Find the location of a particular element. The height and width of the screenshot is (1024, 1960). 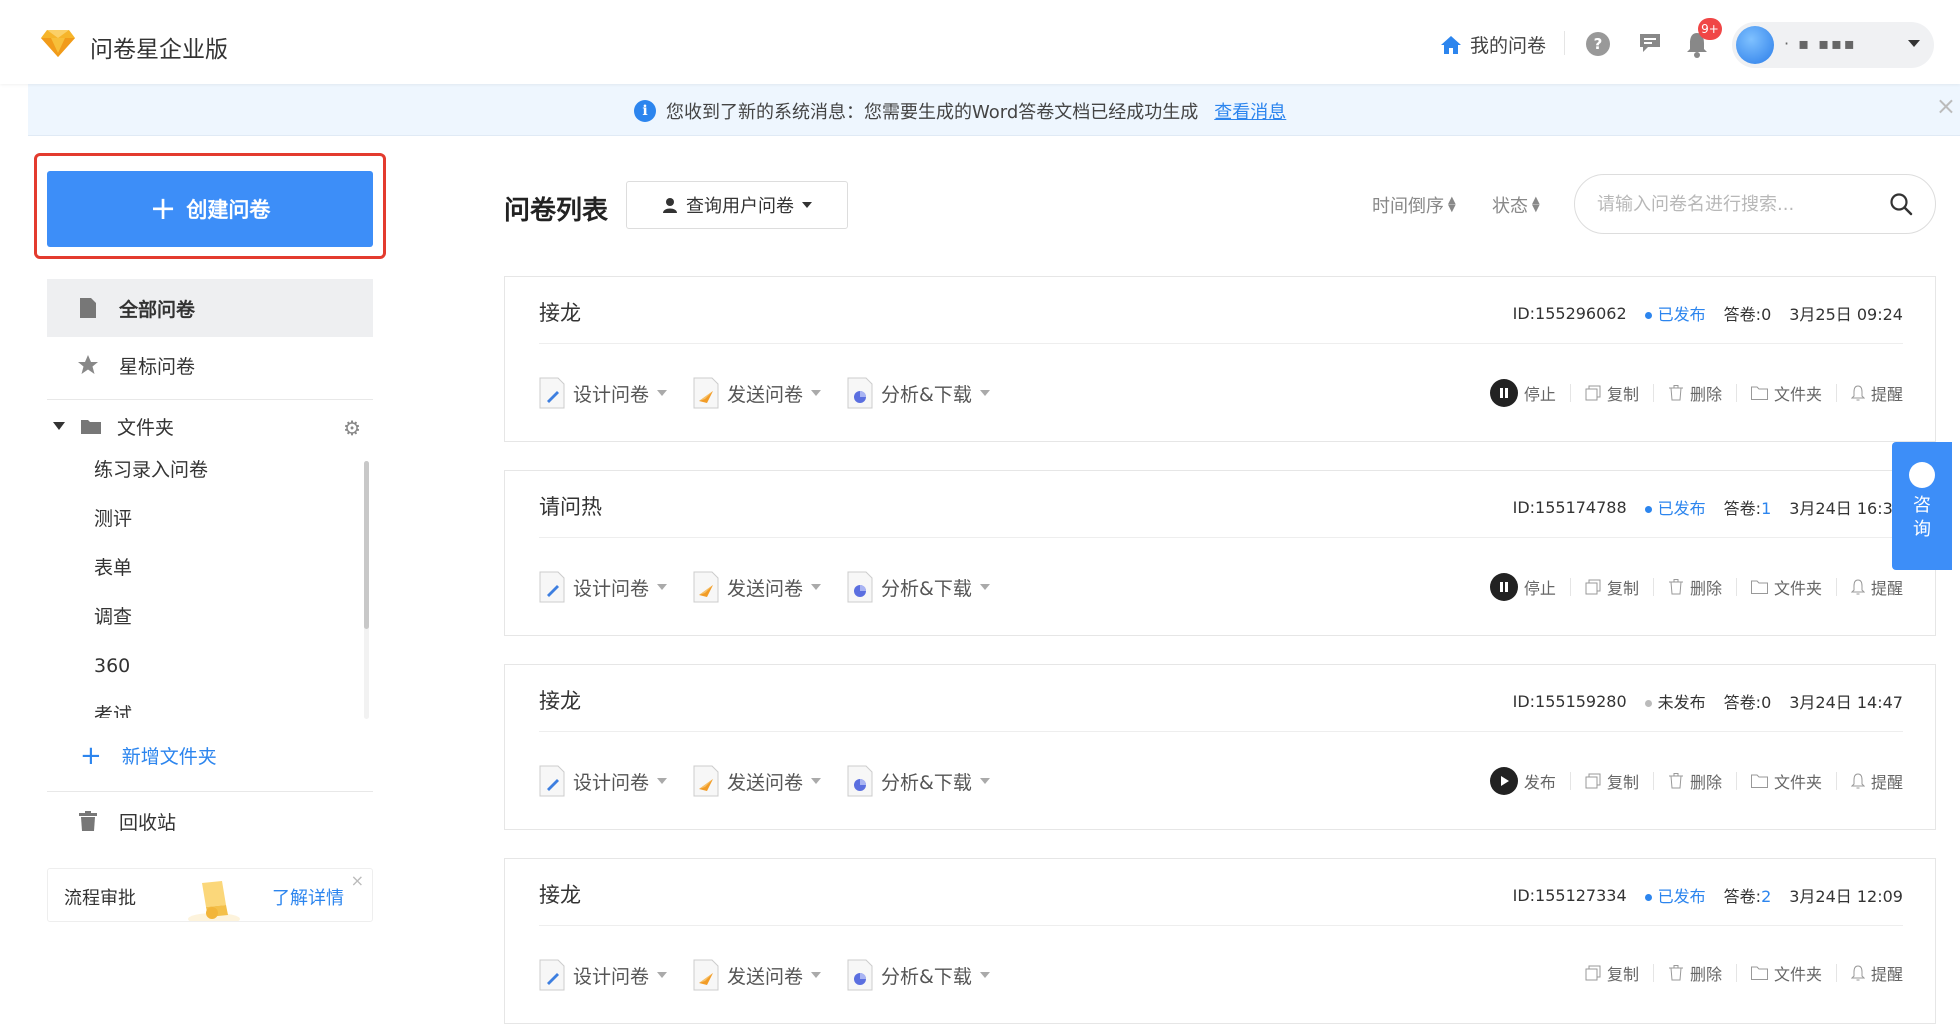

toggle-label: 停止 is located at coordinates (1539, 394).